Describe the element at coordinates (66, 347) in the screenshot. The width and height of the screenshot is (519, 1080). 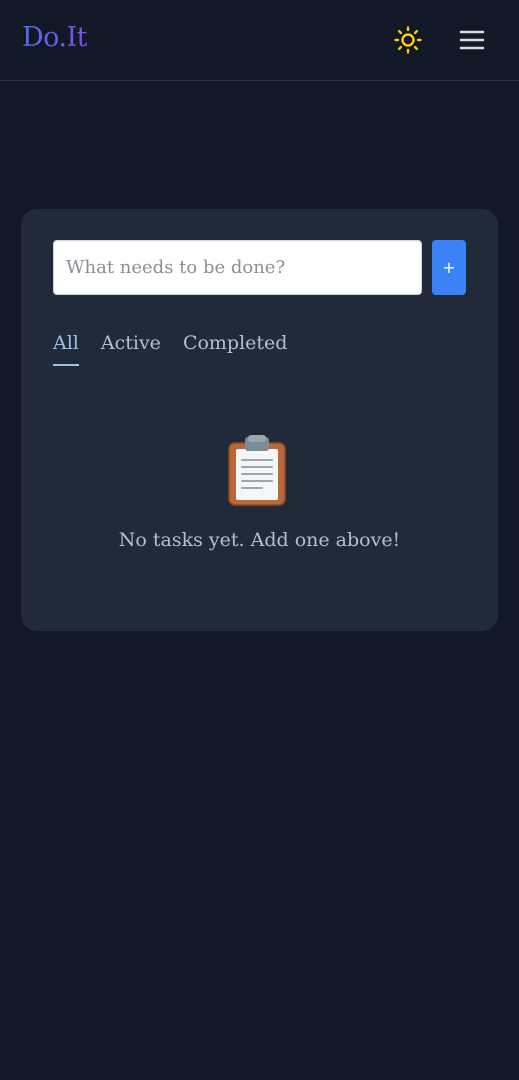
I see `tab-all: All` at that location.